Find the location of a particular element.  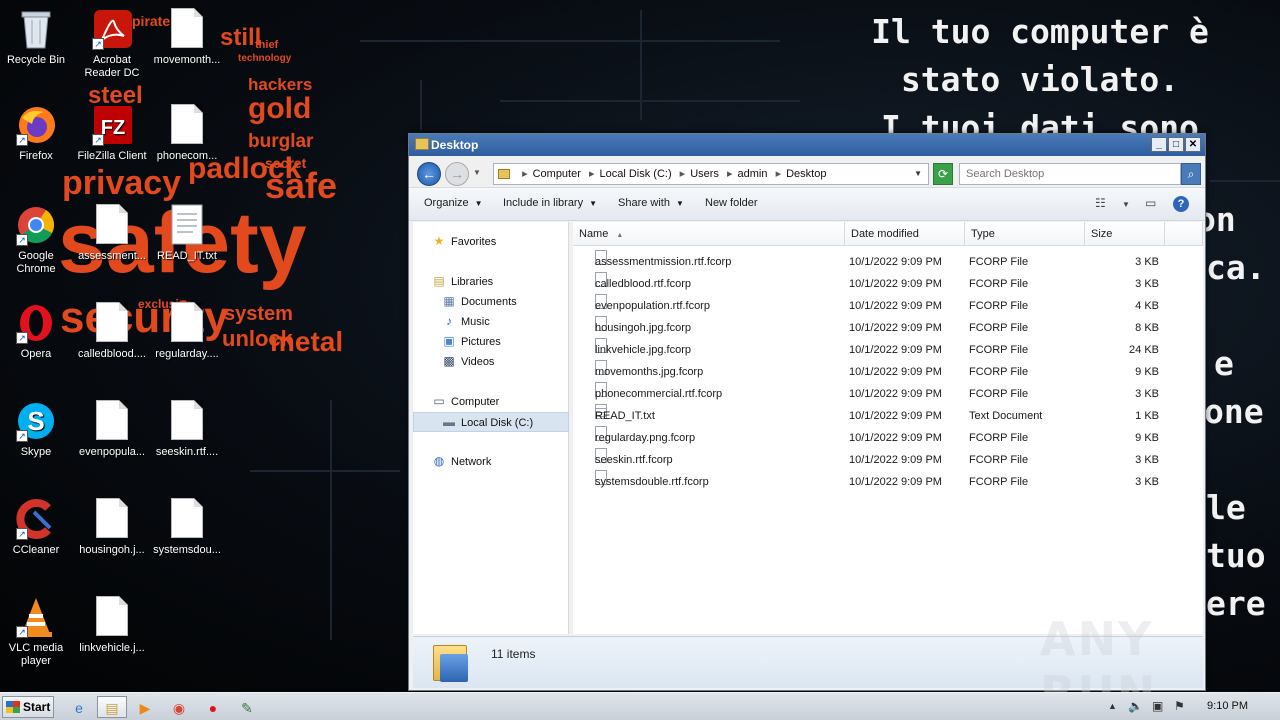

start-button: Start is located at coordinates (28, 707).